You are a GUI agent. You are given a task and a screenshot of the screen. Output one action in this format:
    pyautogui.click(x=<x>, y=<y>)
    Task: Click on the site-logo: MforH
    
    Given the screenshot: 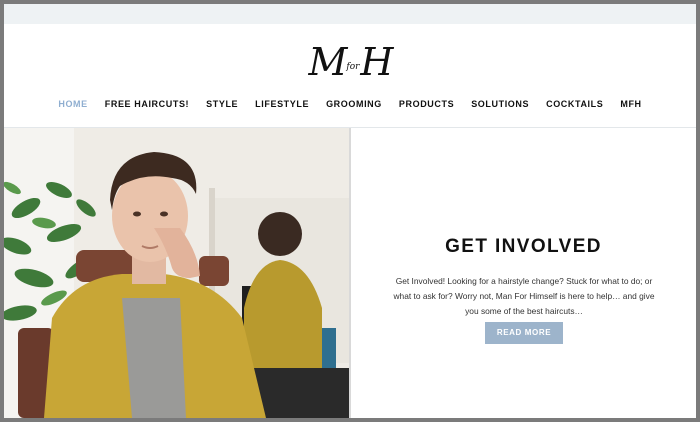 What is the action you would take?
    pyautogui.click(x=350, y=62)
    